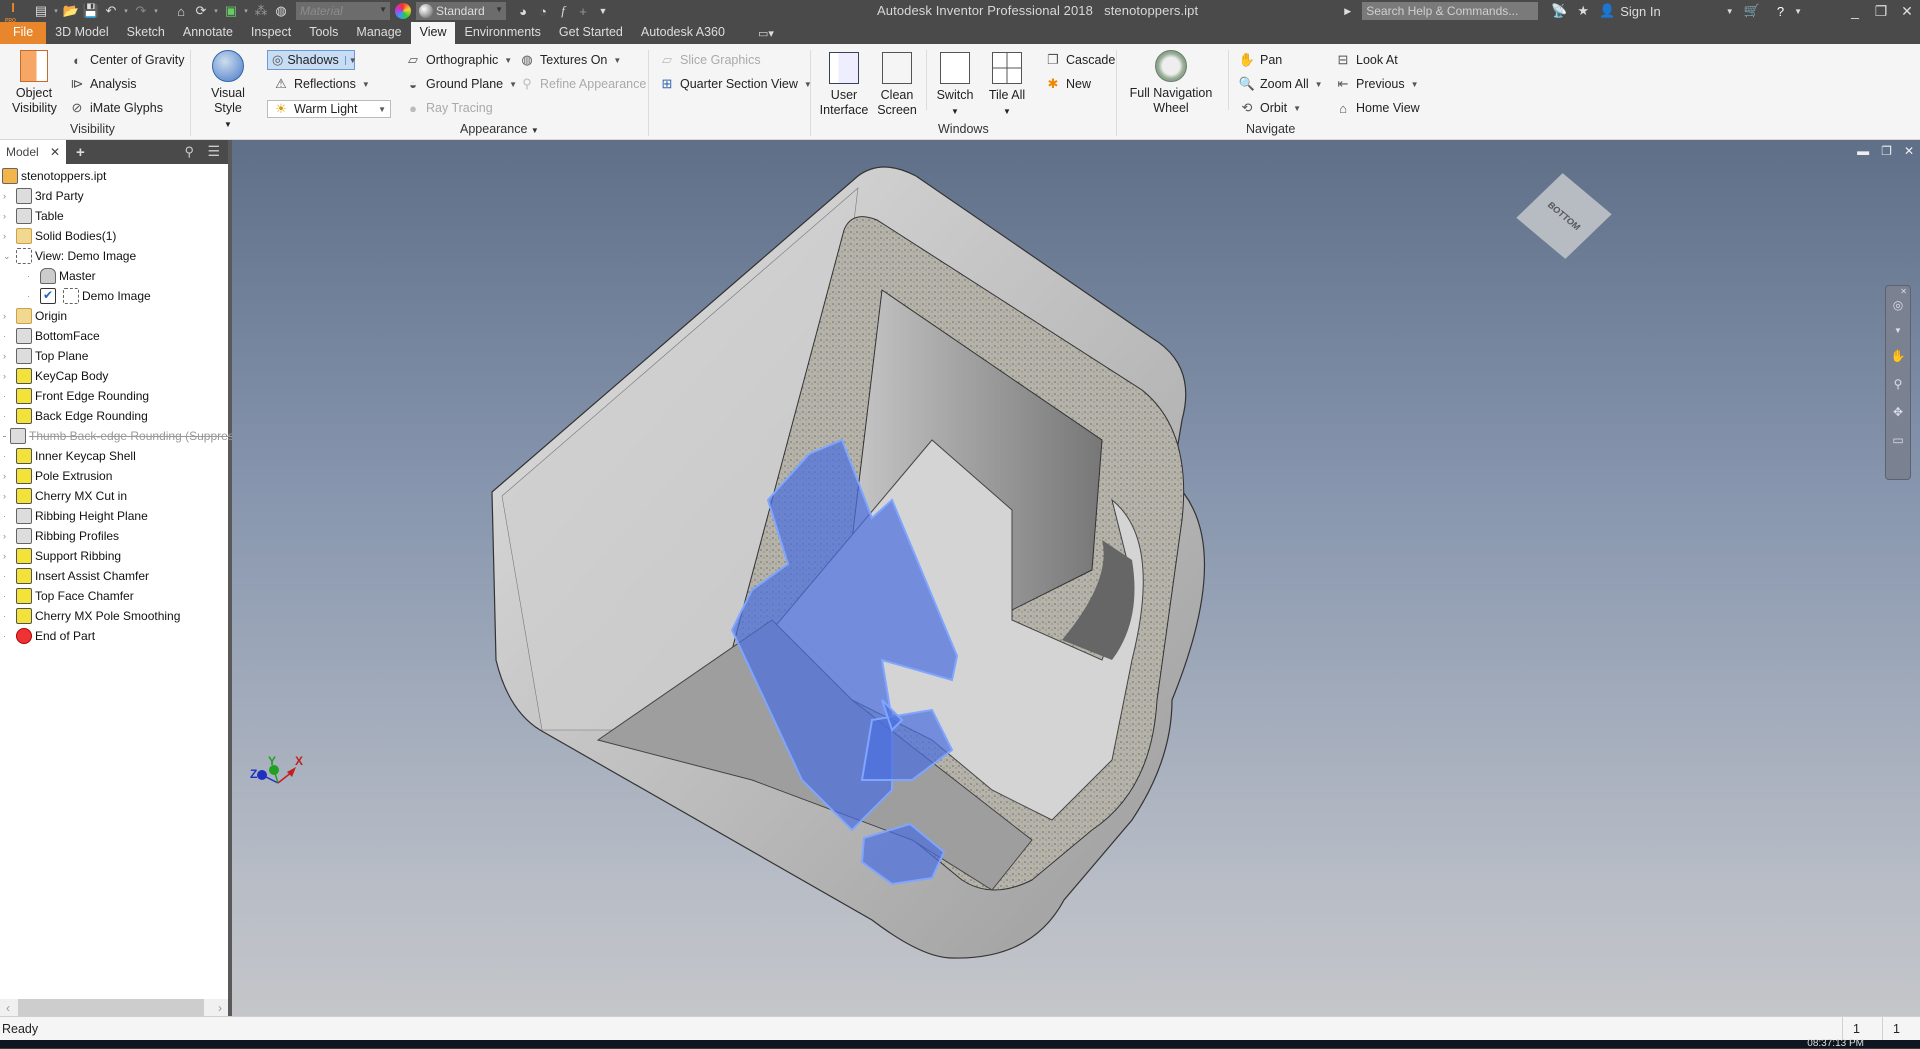 This screenshot has height=1049, width=1920. What do you see at coordinates (683, 33) in the screenshot?
I see `tab-autodesk-a360: Autodesk A360` at bounding box center [683, 33].